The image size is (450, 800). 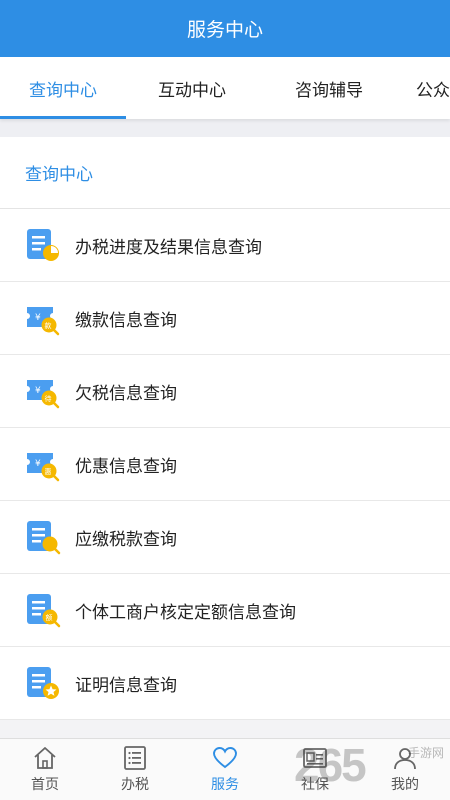 I want to click on list-item-label: 优惠信息查询, so click(x=126, y=466).